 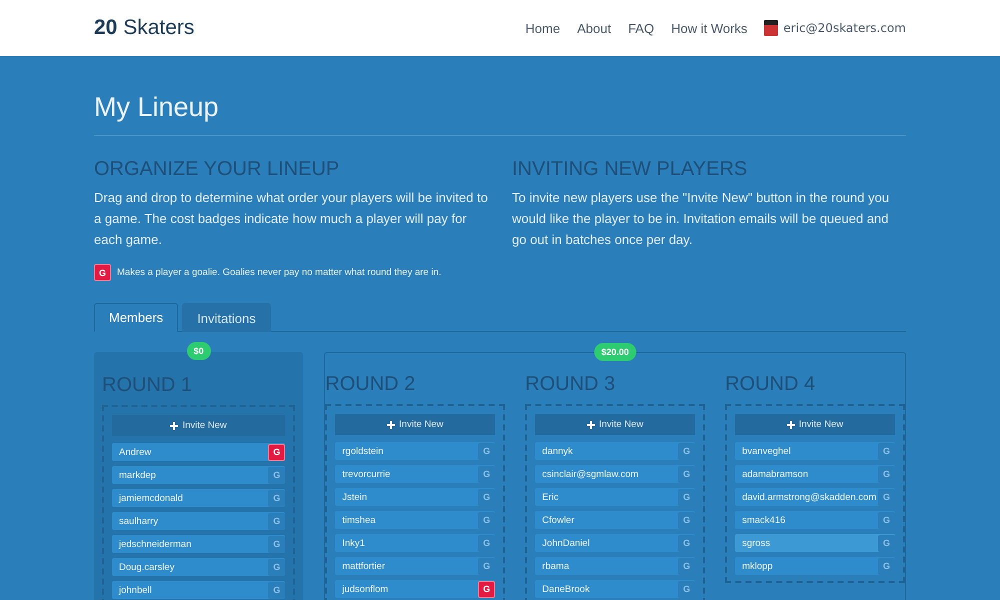 What do you see at coordinates (144, 28) in the screenshot?
I see `brand-logo: 20 Skaters` at bounding box center [144, 28].